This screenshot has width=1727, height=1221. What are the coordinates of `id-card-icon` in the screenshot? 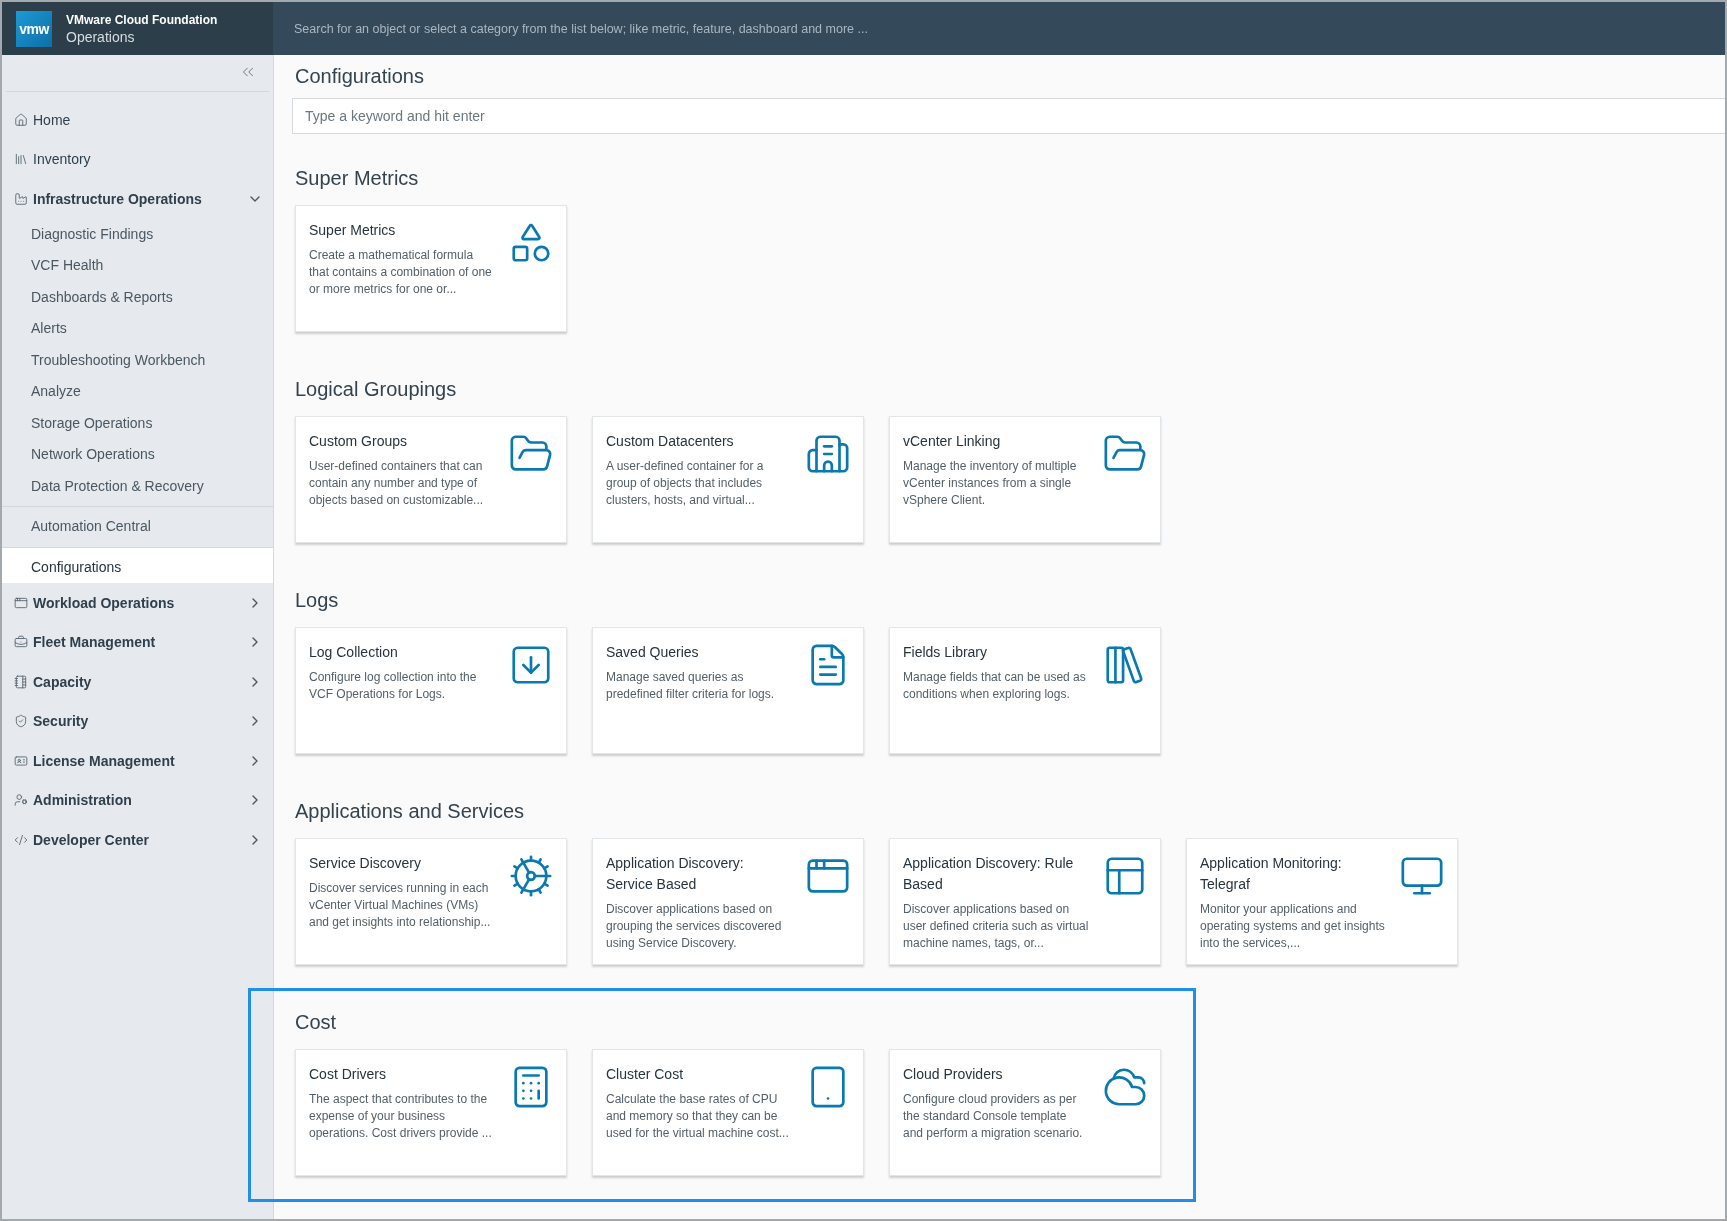 It's located at (21, 760).